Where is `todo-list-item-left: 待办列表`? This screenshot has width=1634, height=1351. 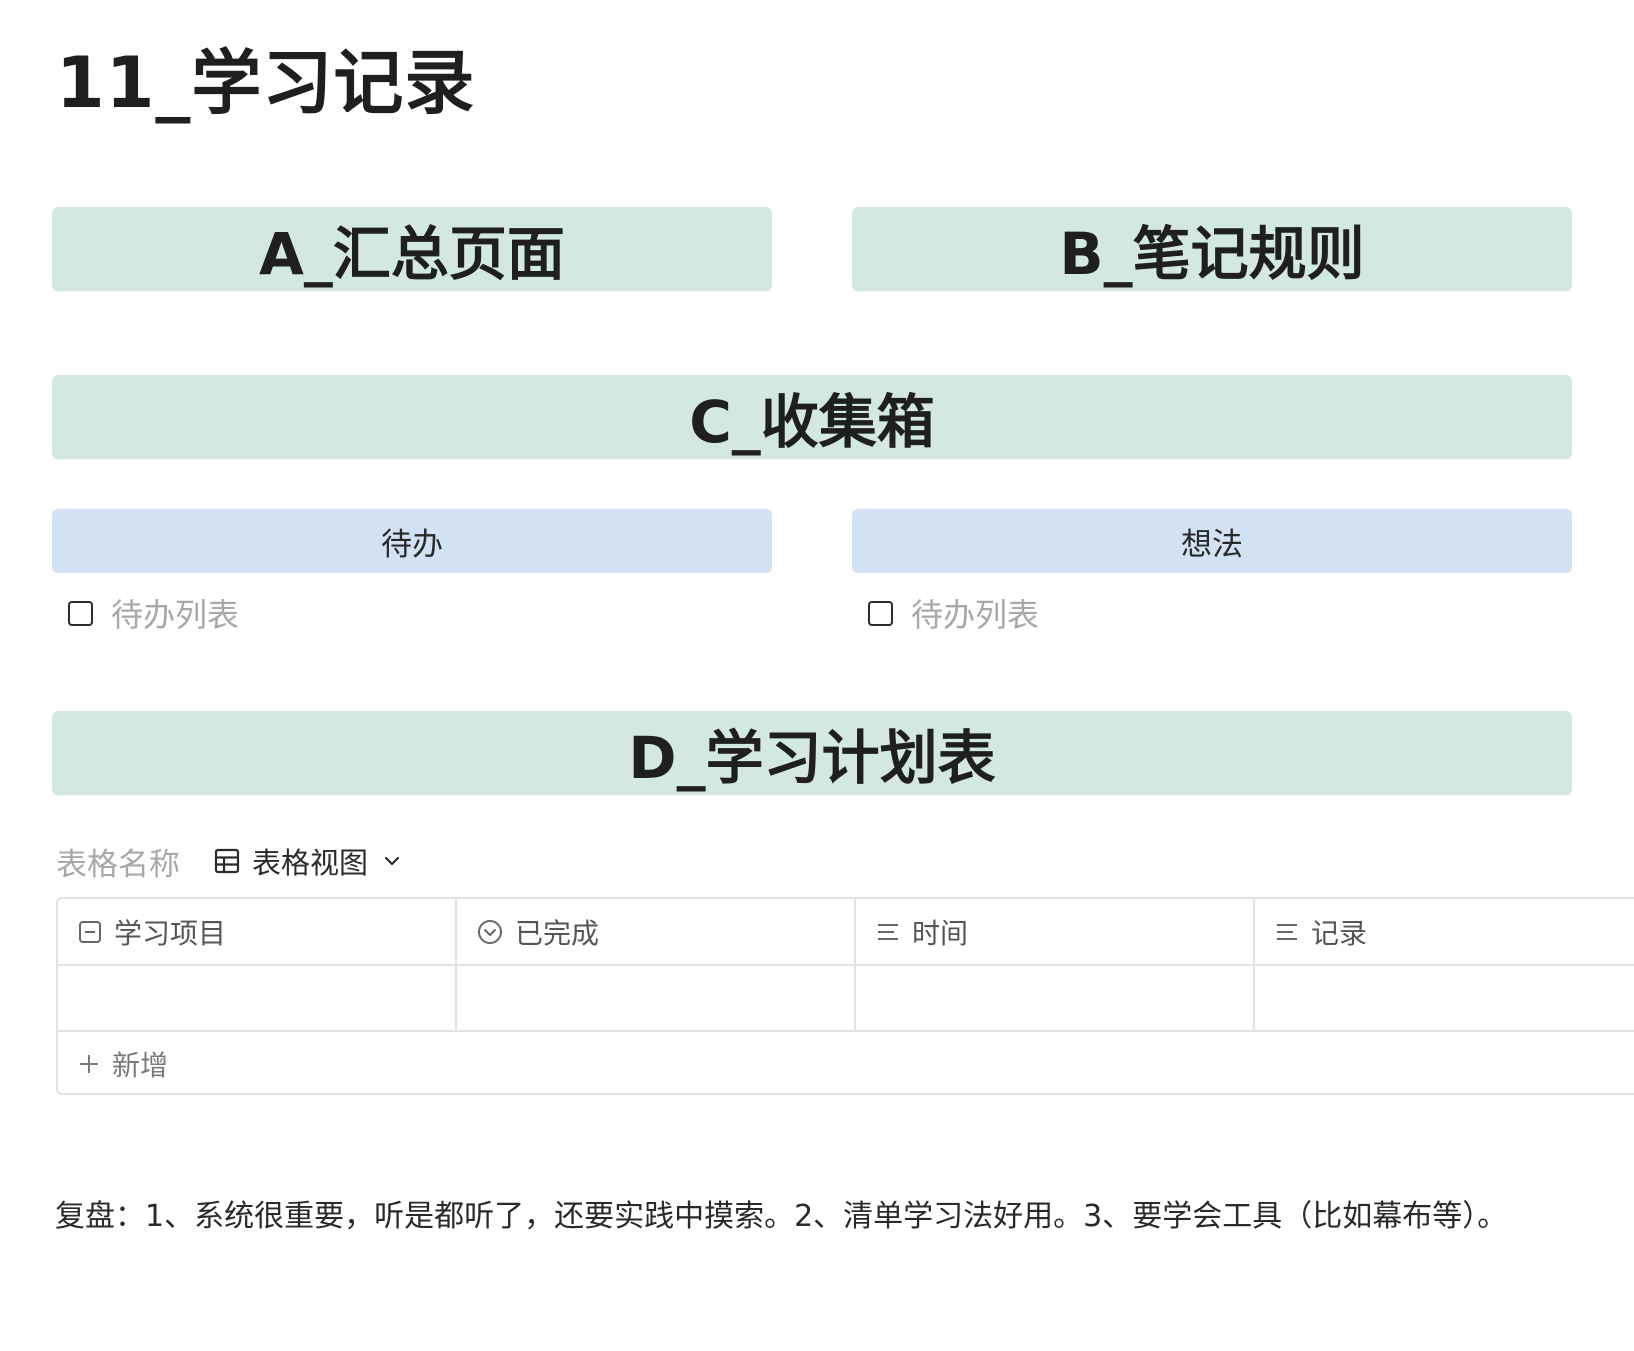
todo-list-item-left: 待办列表 is located at coordinates (153, 613).